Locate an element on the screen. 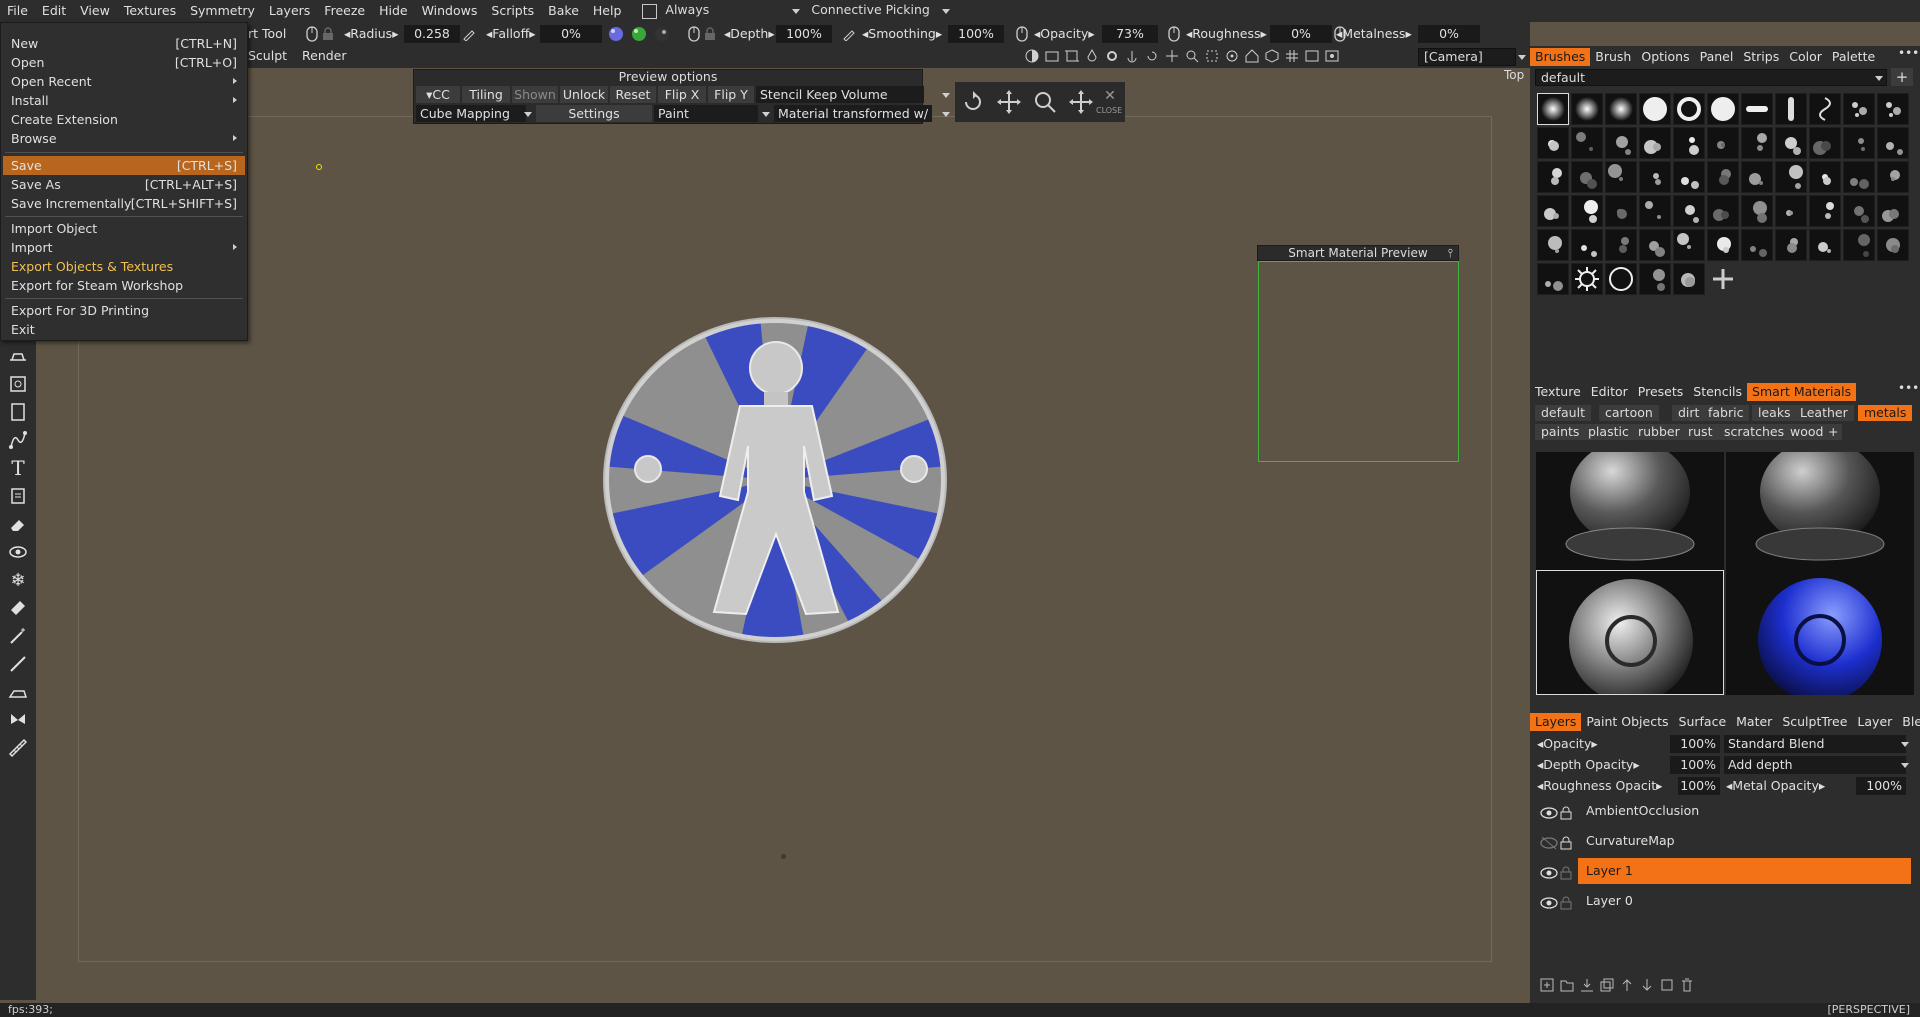 This screenshot has width=1920, height=1017. menu-item-import-object: Import Object is located at coordinates (124, 228).